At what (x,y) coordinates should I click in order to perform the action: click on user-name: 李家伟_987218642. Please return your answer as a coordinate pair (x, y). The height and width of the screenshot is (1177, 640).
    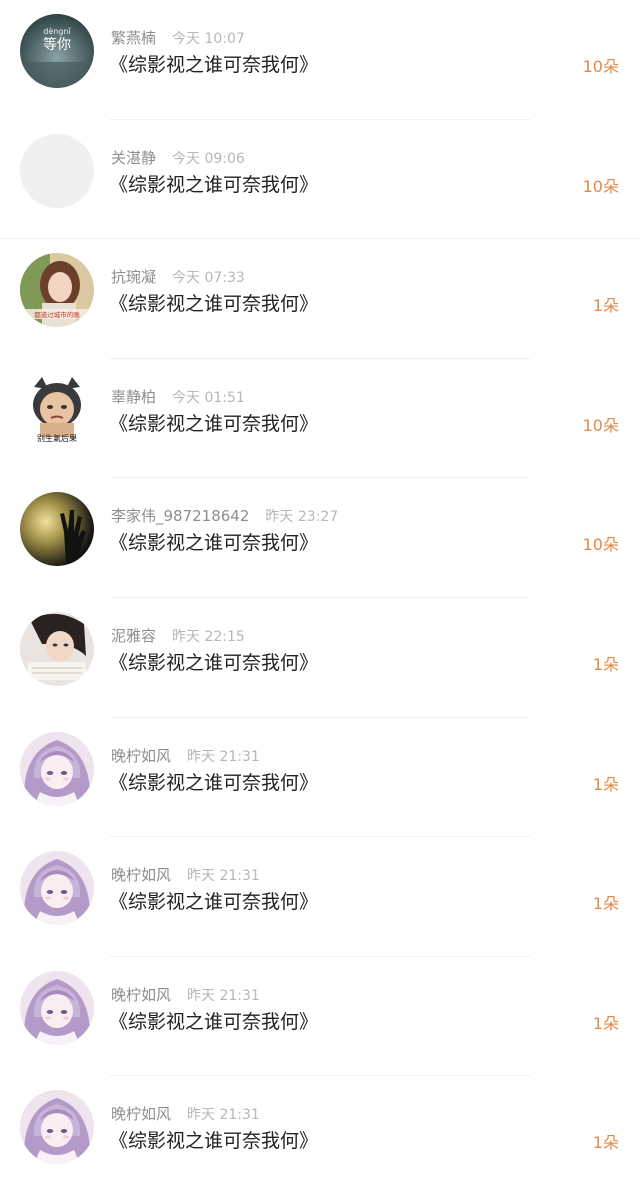
    Looking at the image, I should click on (180, 516).